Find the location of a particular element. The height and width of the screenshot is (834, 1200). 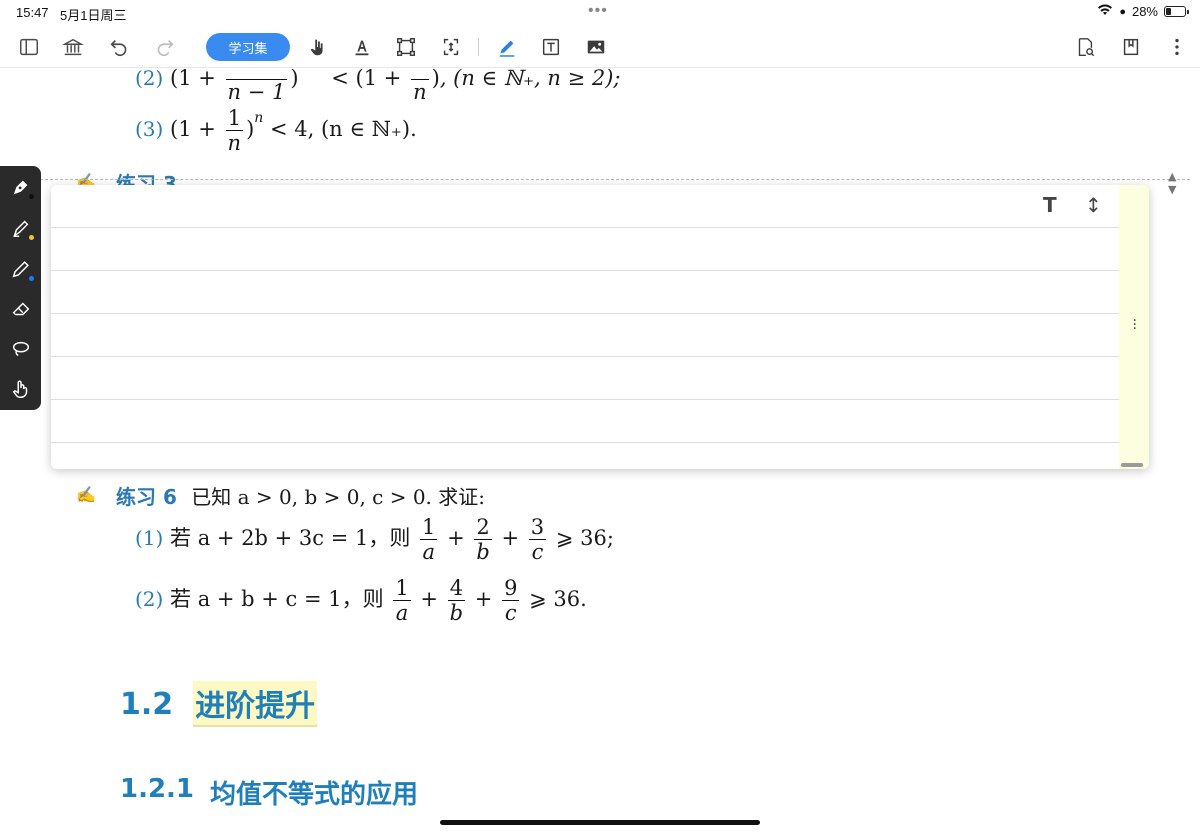

annotation-pencil-icon: ✍ is located at coordinates (86, 494).